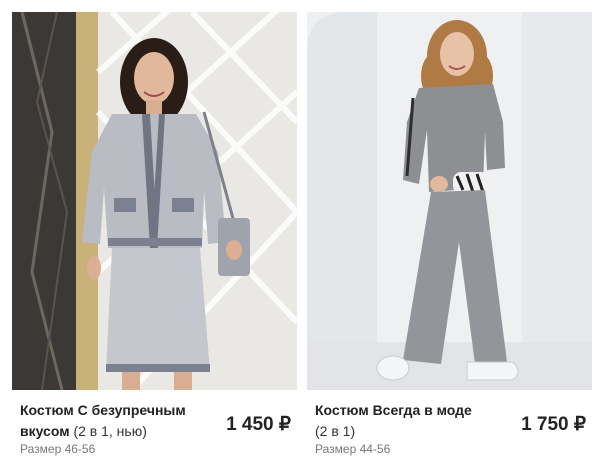  I want to click on product-title-main: Костюм Всегда в моде, so click(393, 410).